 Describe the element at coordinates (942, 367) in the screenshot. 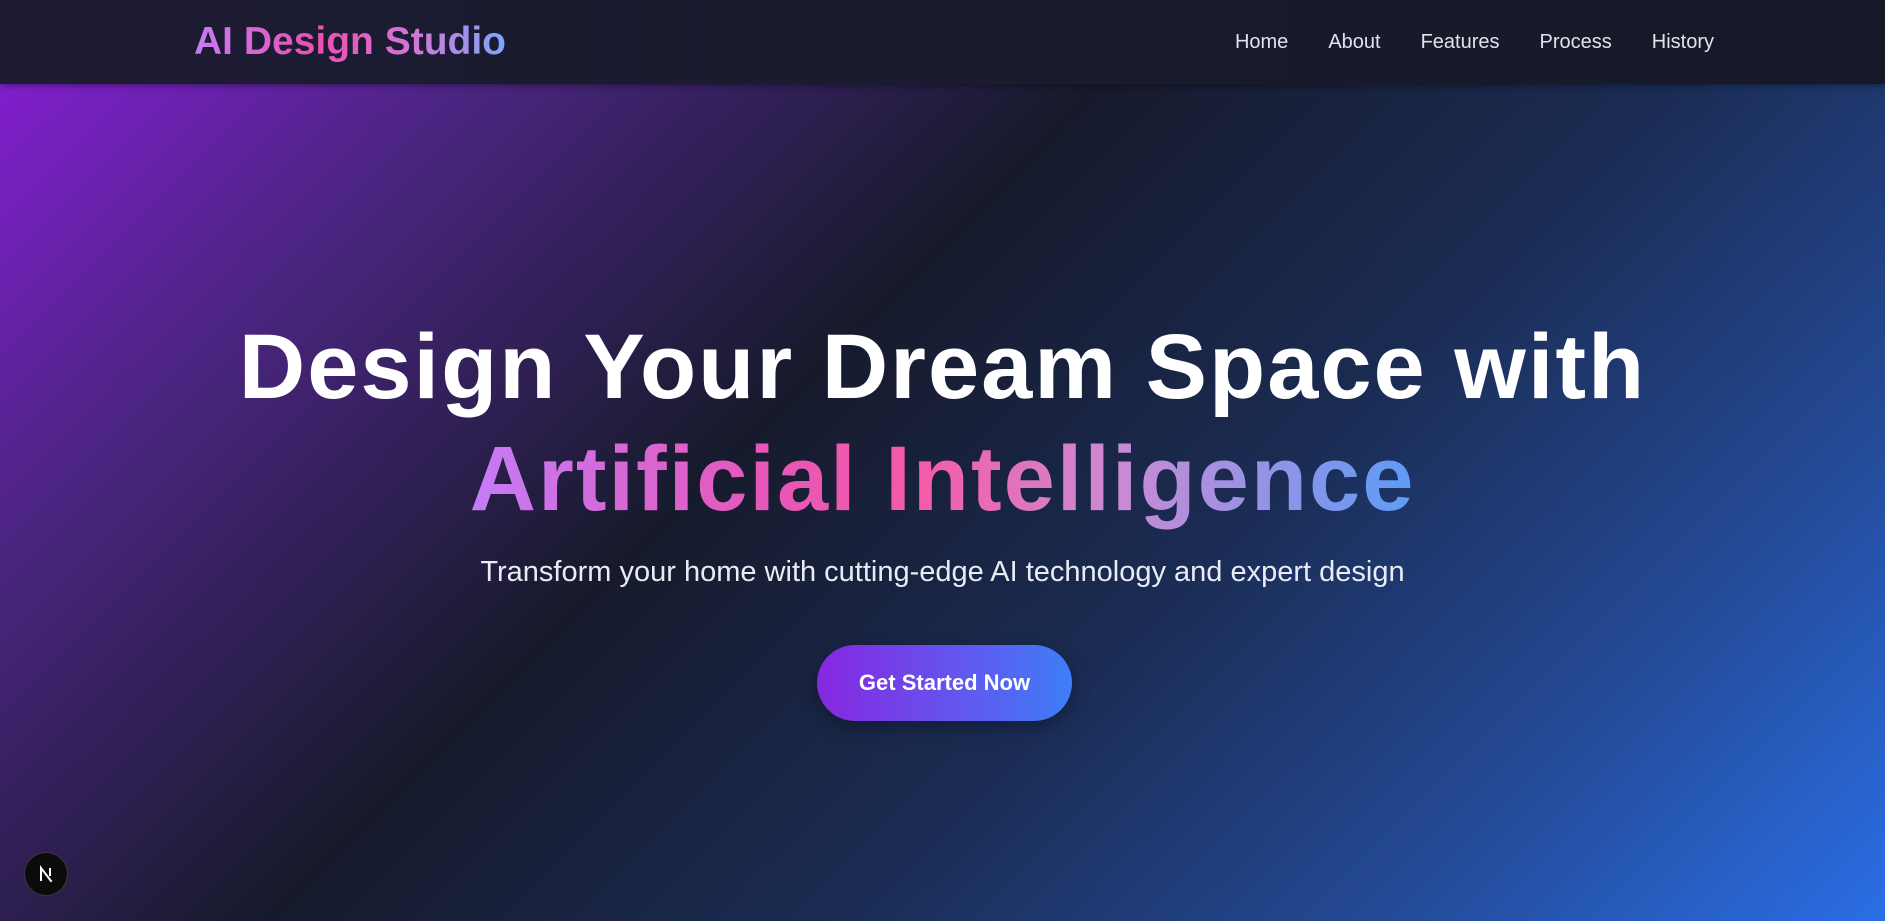

I see `hero-headline: Design Your Dream Space with` at that location.